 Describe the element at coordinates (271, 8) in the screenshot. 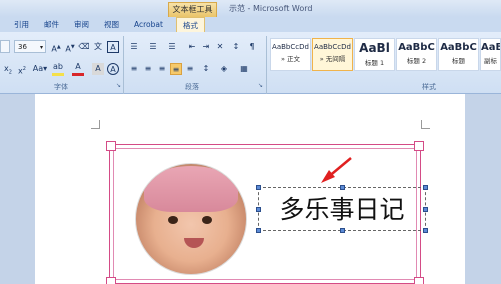

I see `window-title: 示范 - Microsoft Word` at that location.